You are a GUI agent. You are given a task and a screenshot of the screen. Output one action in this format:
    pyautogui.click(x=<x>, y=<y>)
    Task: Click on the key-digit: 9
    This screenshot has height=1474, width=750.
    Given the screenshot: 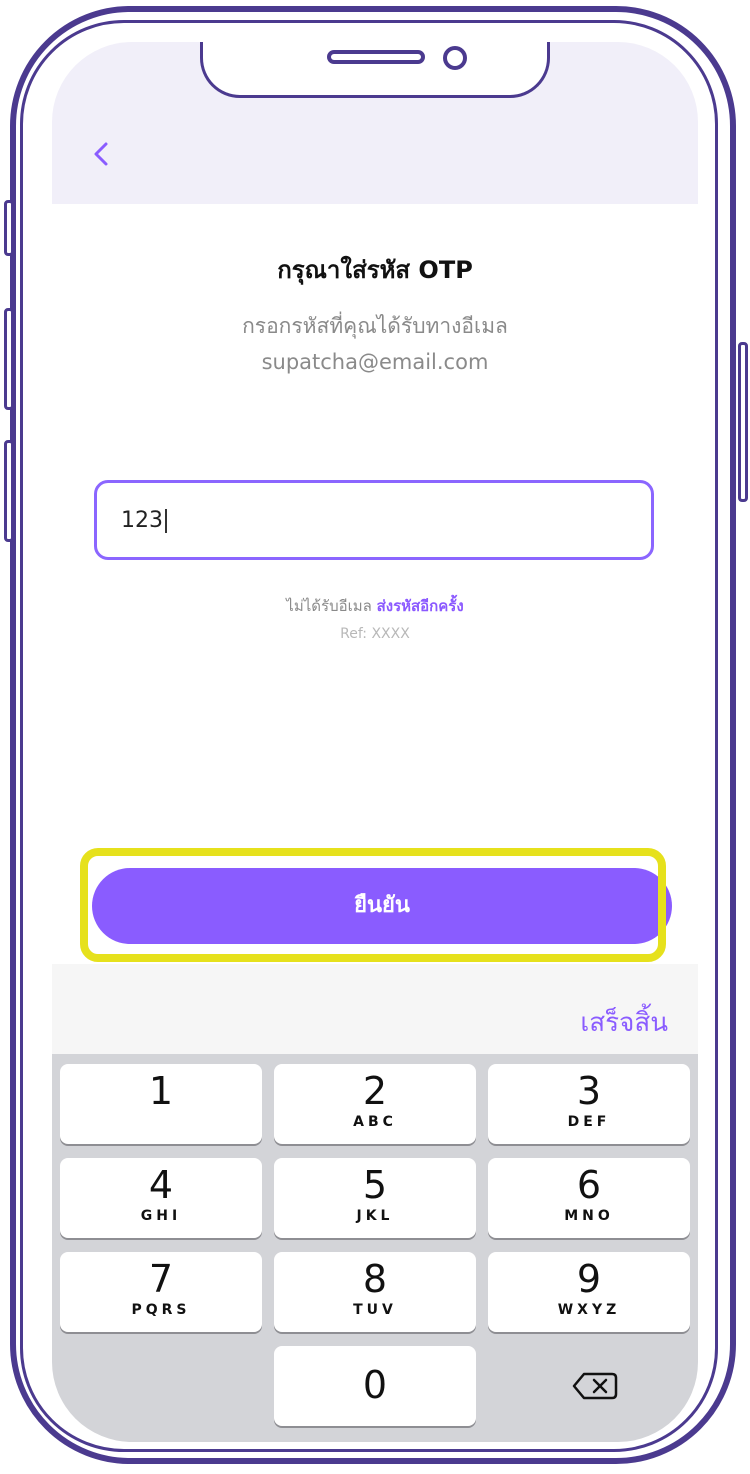 What is the action you would take?
    pyautogui.click(x=589, y=1279)
    